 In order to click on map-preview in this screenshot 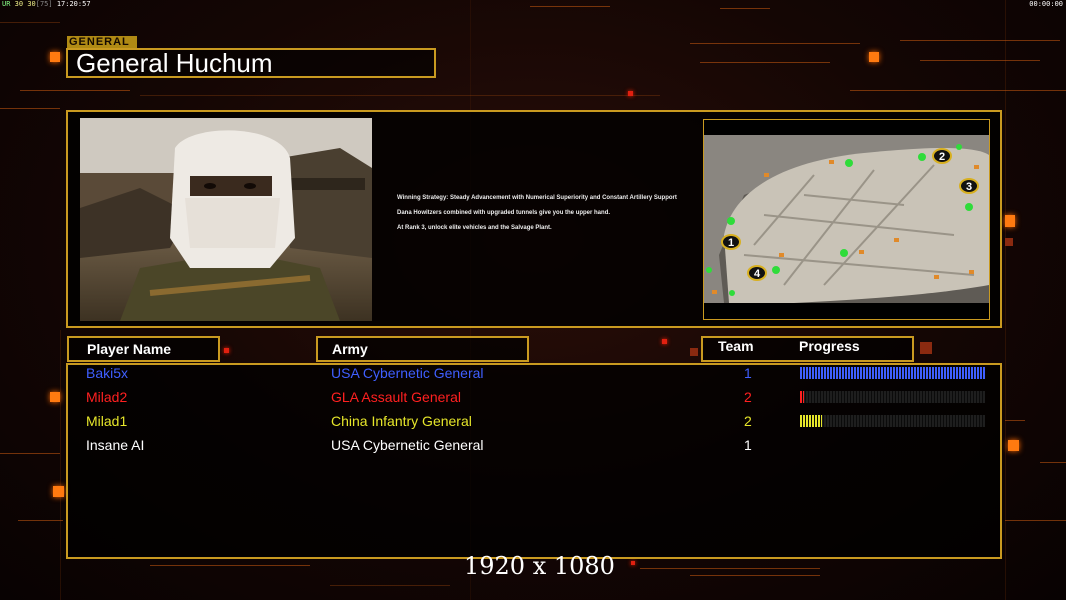, I will do `click(846, 219)`.